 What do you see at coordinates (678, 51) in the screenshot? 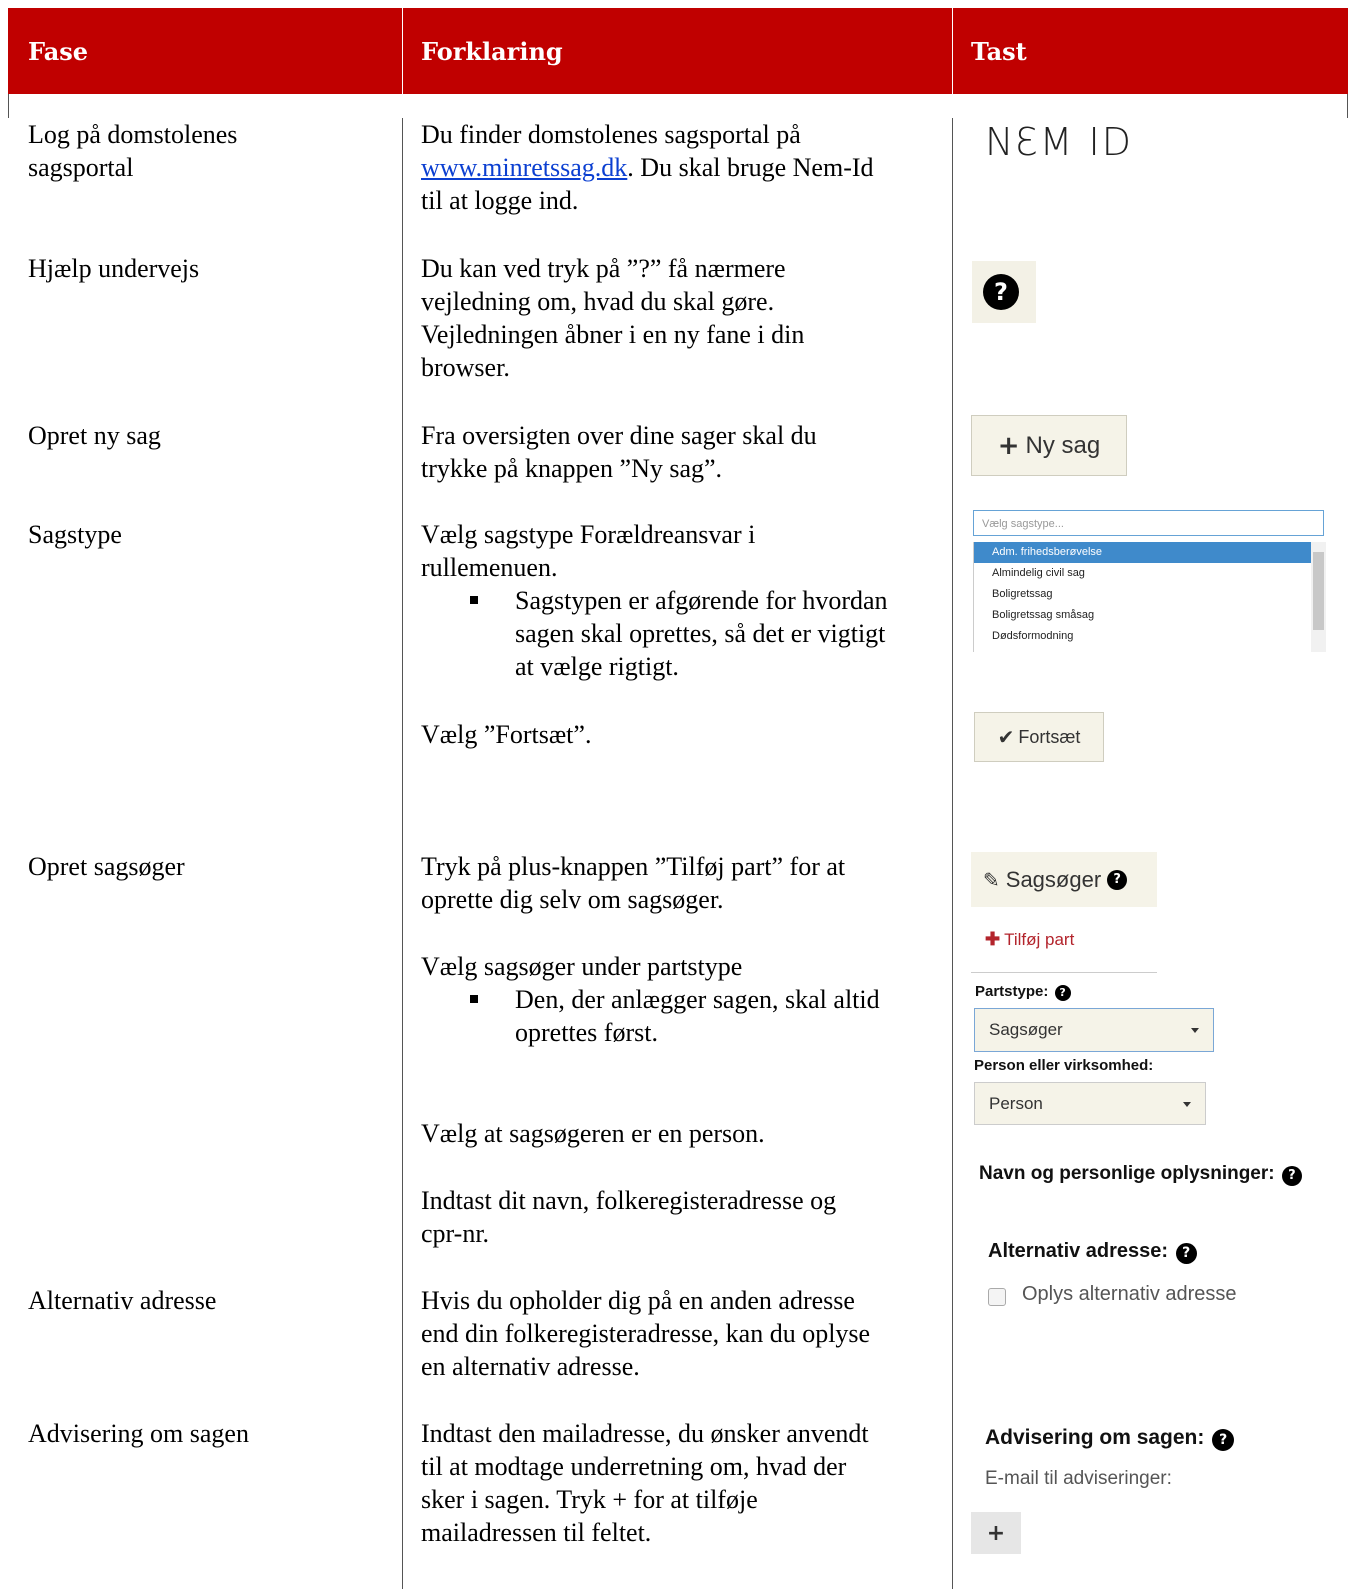
I see `table-header: Fase Forklaring Tast` at bounding box center [678, 51].